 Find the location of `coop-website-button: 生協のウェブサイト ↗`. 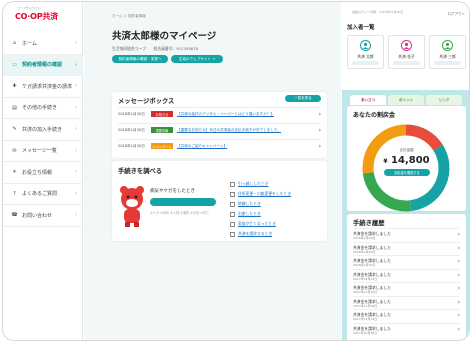

coop-website-button: 生協のウェブサイト ↗ is located at coordinates (197, 59).